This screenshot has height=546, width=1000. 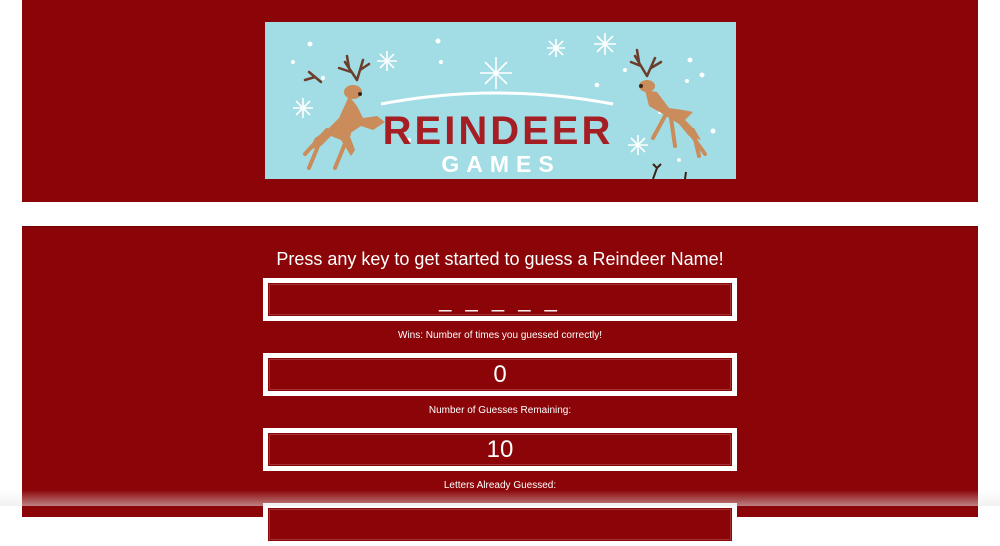 I want to click on letters-guessed-label: Letters Already Guessed:, so click(x=500, y=486).